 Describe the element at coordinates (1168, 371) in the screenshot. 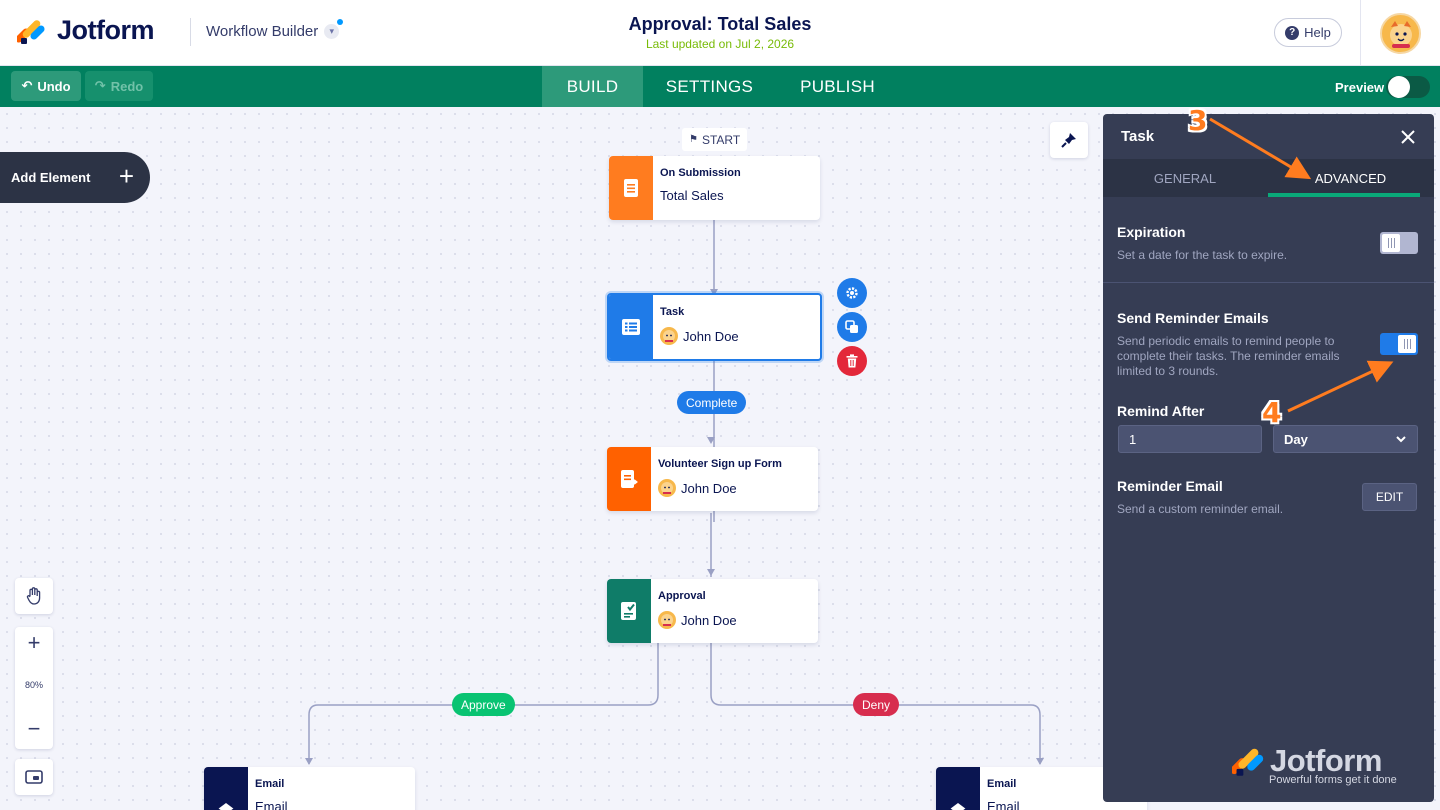

I see `reminder-description-line3: limited to 3 rounds.` at that location.